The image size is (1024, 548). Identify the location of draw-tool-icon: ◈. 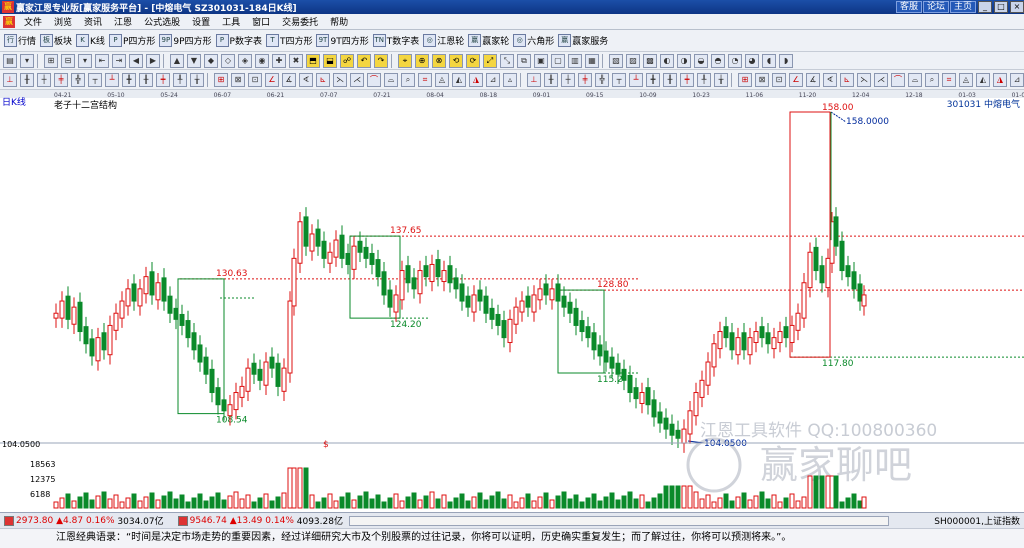
(245, 60).